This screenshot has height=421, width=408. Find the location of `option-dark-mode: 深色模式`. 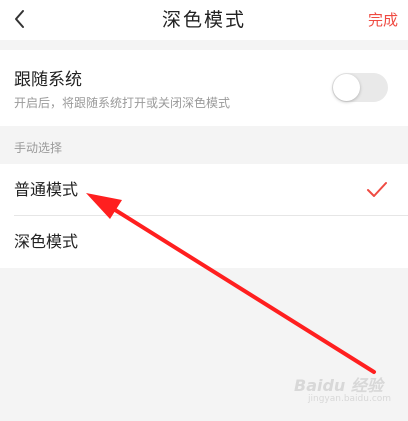

option-dark-mode: 深色模式 is located at coordinates (204, 242).